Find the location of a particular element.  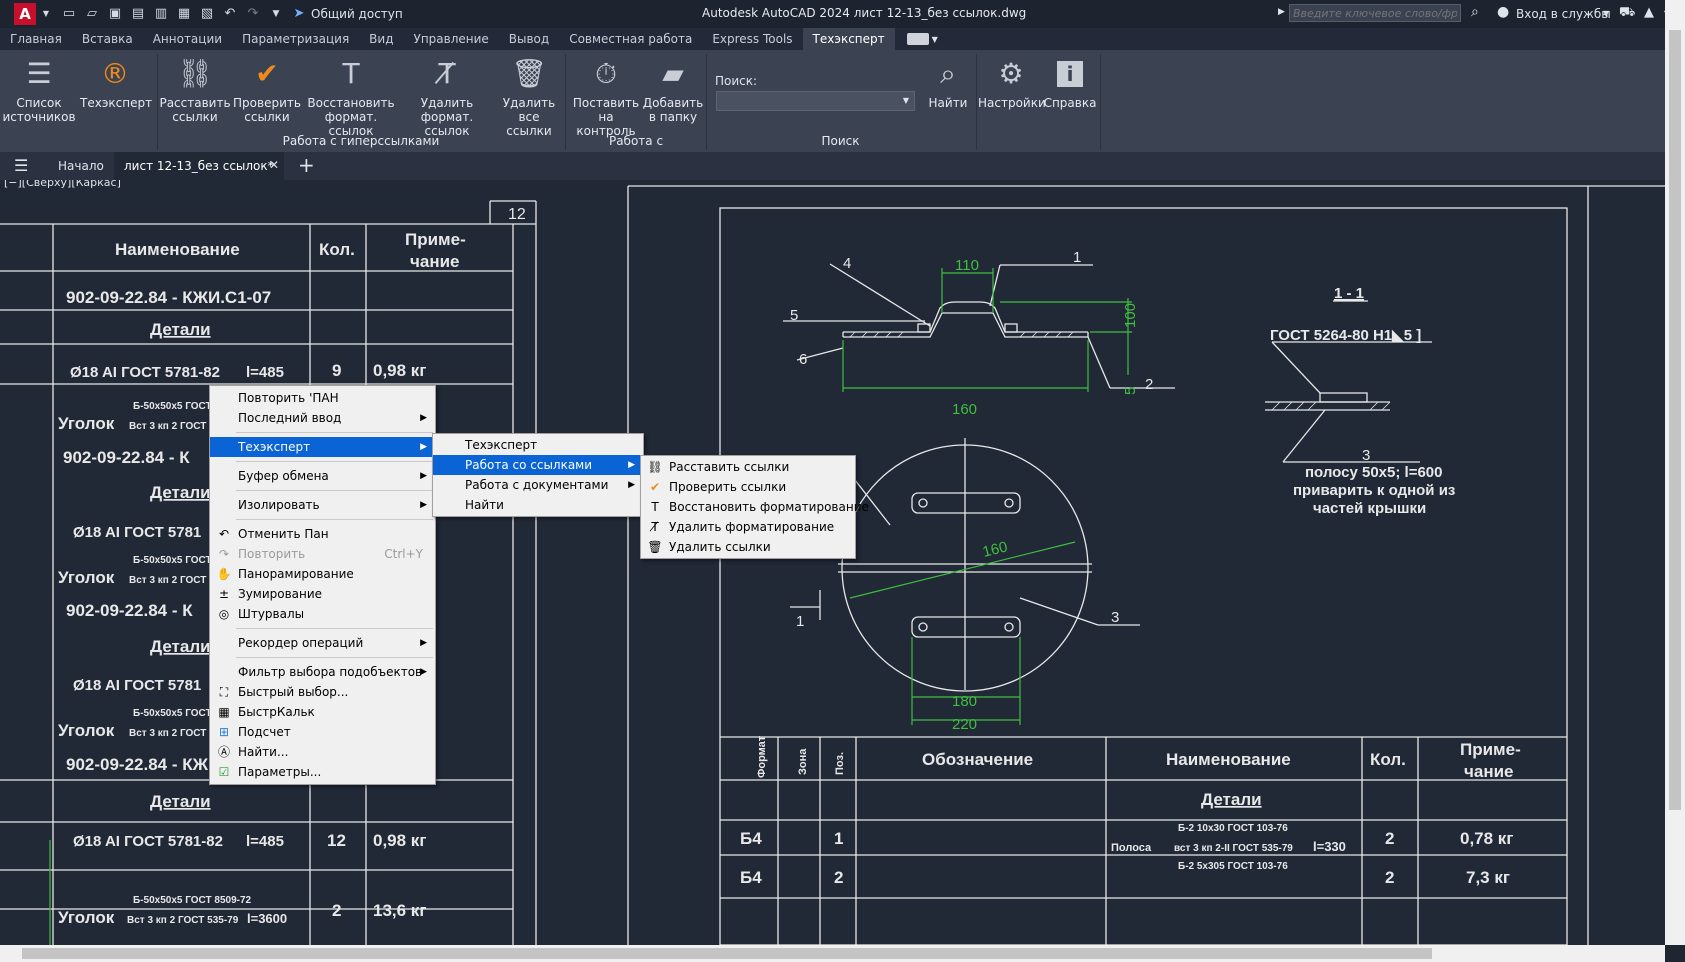

submenu-documents-work: Работа с документами ▶ is located at coordinates (538, 485).